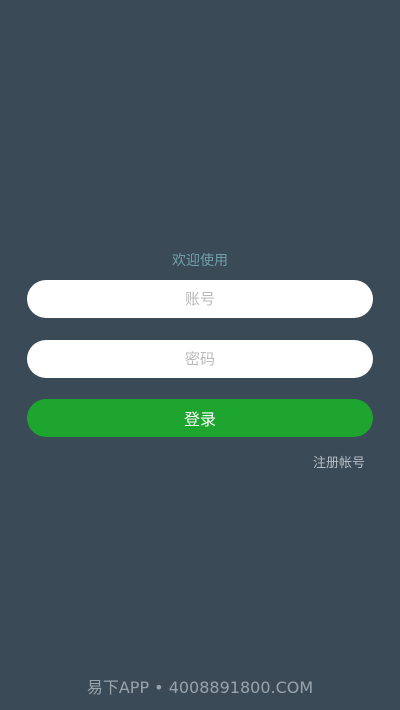 This screenshot has width=400, height=710. What do you see at coordinates (339, 464) in the screenshot?
I see `register-link: 注册帐号` at bounding box center [339, 464].